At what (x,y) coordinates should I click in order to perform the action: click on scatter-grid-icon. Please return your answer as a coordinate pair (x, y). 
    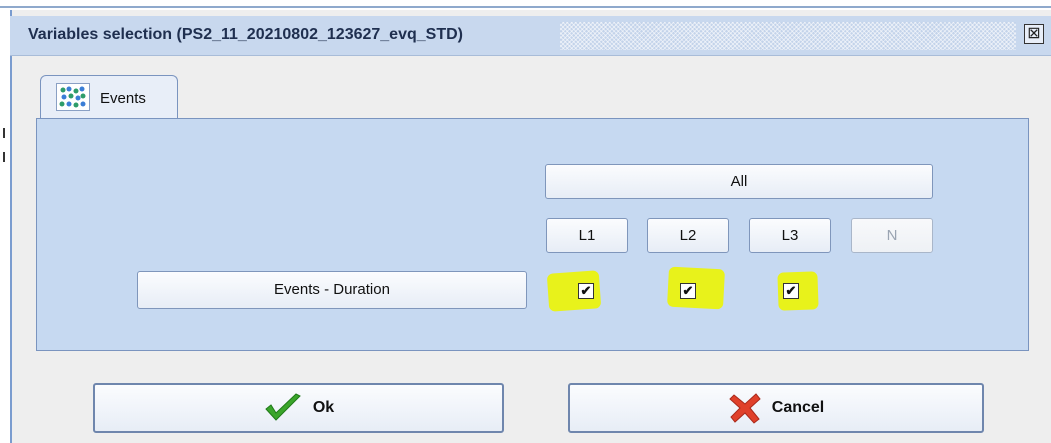
    Looking at the image, I should click on (73, 97).